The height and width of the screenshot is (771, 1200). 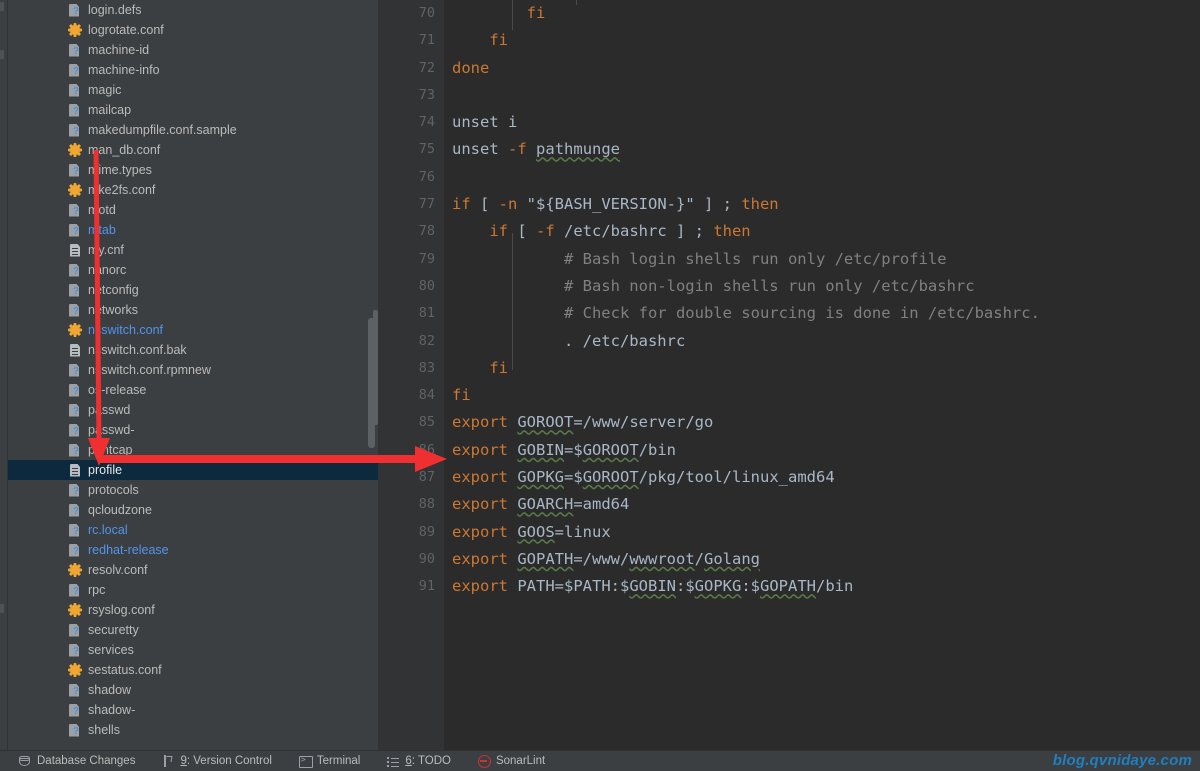 What do you see at coordinates (193, 510) in the screenshot?
I see `file-tree-item-qcloudzone: qcloudzone` at bounding box center [193, 510].